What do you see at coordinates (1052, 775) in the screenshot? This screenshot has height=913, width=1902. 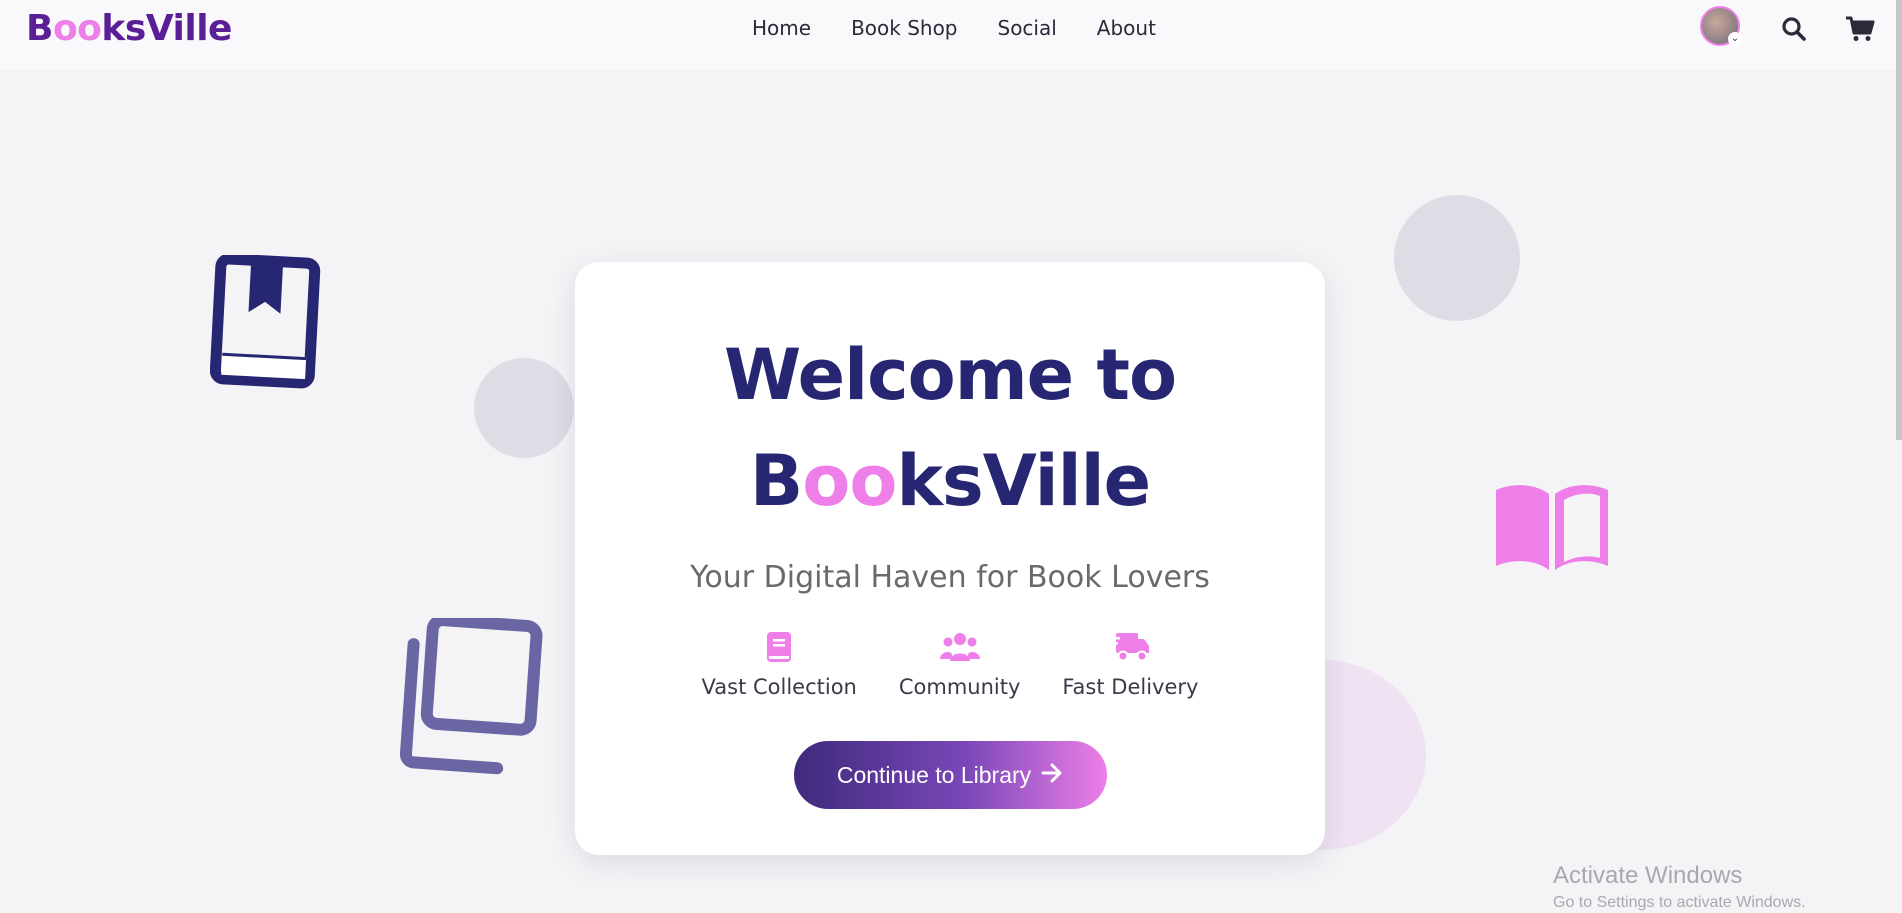 I see `arrow-right-icon` at bounding box center [1052, 775].